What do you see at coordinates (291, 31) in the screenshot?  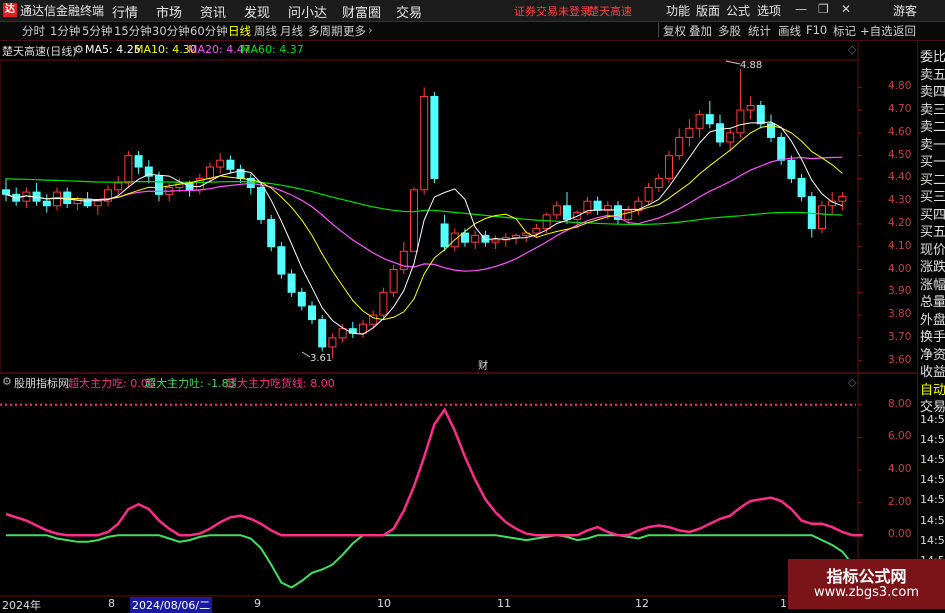 I see `period-monthly: 月线` at bounding box center [291, 31].